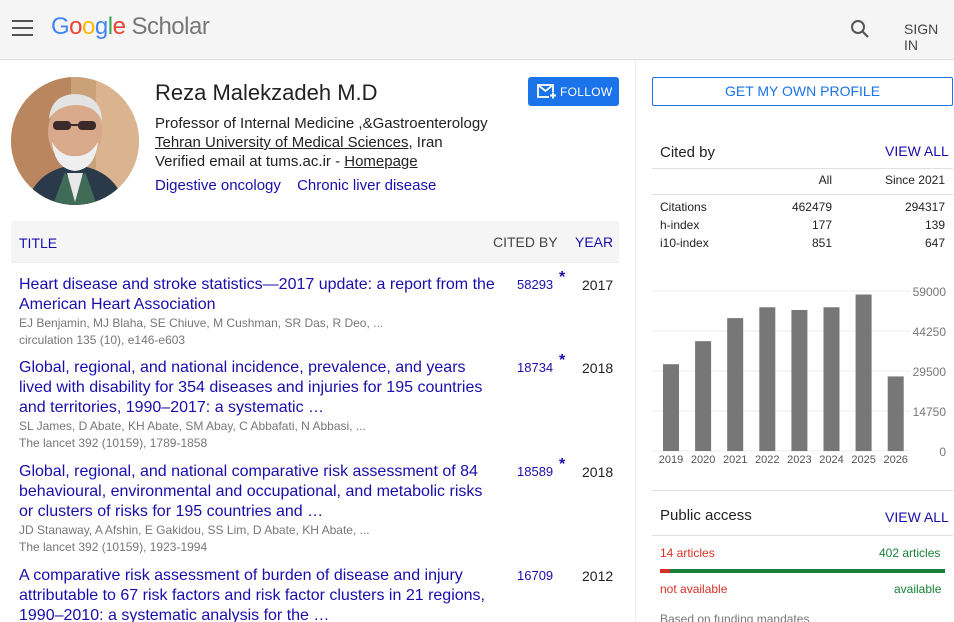  I want to click on column-divider, so click(635, 341).